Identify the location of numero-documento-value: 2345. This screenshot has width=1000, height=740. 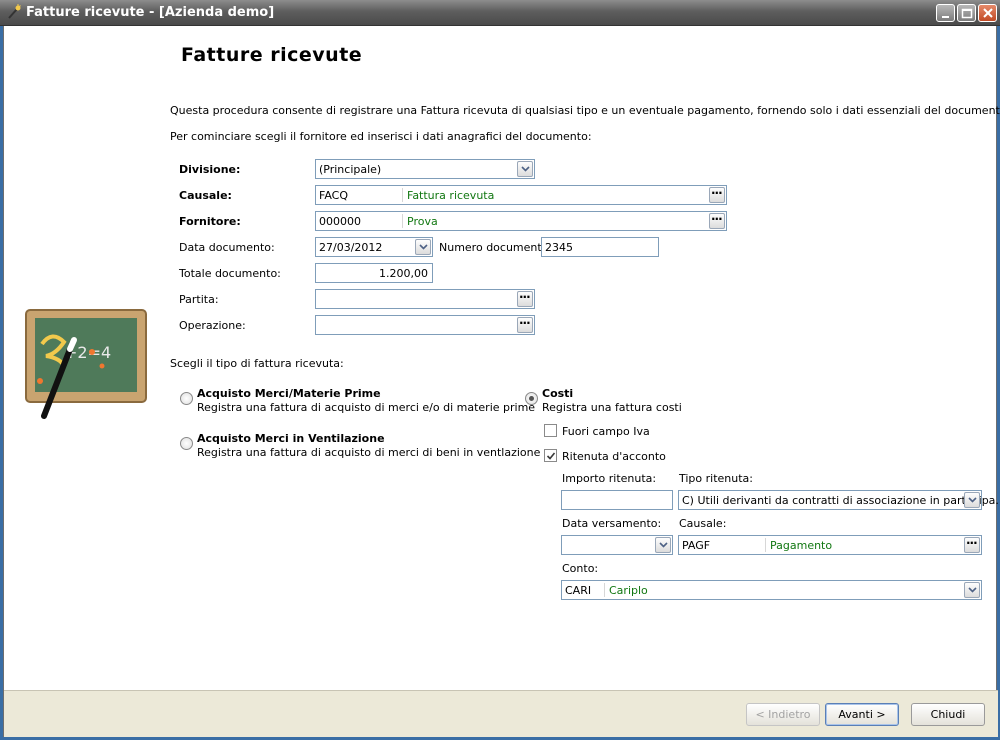
(559, 247).